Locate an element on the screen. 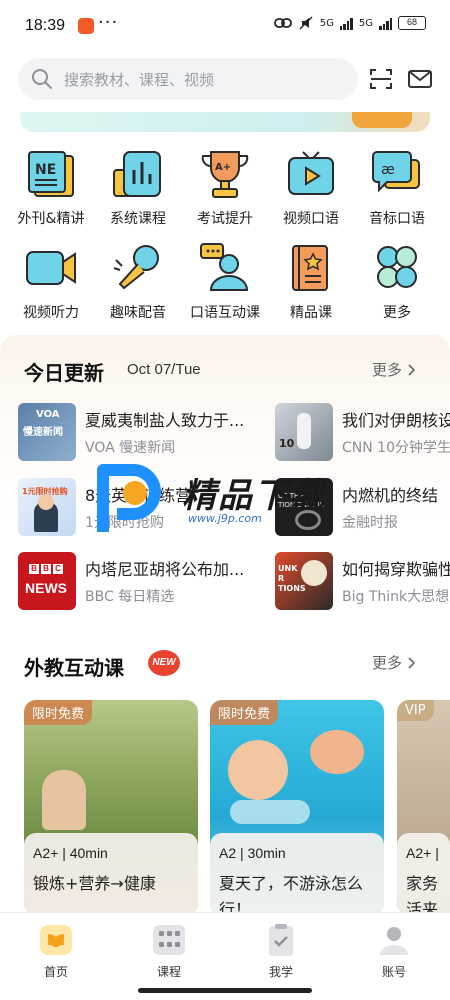  news-item: UNK R TIONS 如何揭穿欺骗性 Big Think大思想 is located at coordinates (362, 581).